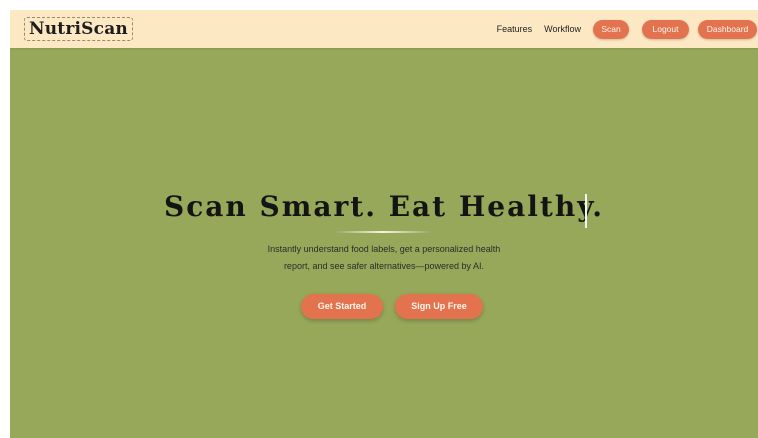  Describe the element at coordinates (727, 29) in the screenshot. I see `dashboard-button: Dashboard` at that location.